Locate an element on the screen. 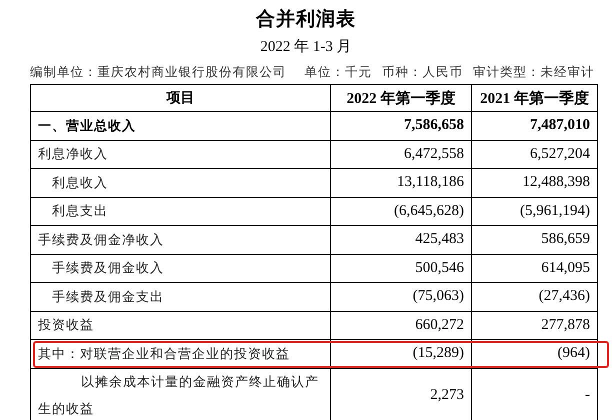 This screenshot has height=420, width=612. table-cell: 以摊余成本计量的金融资产终止确认产生的收益 is located at coordinates (180, 394).